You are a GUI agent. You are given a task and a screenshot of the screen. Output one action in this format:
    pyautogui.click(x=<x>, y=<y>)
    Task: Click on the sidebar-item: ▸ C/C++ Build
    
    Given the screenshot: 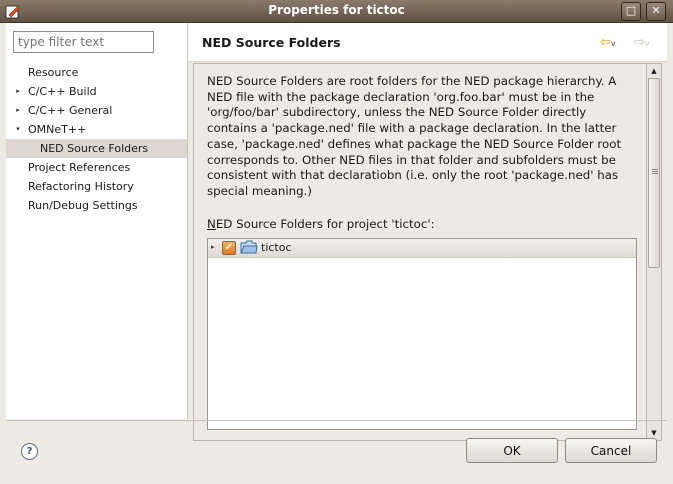 What is the action you would take?
    pyautogui.click(x=96, y=91)
    